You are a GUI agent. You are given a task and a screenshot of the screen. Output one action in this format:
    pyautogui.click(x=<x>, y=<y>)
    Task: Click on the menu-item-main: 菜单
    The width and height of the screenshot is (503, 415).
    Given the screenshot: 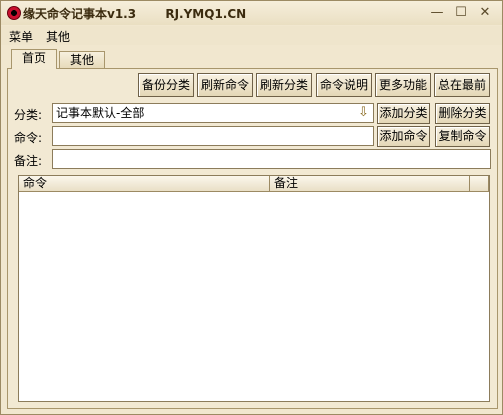 What is the action you would take?
    pyautogui.click(x=21, y=36)
    